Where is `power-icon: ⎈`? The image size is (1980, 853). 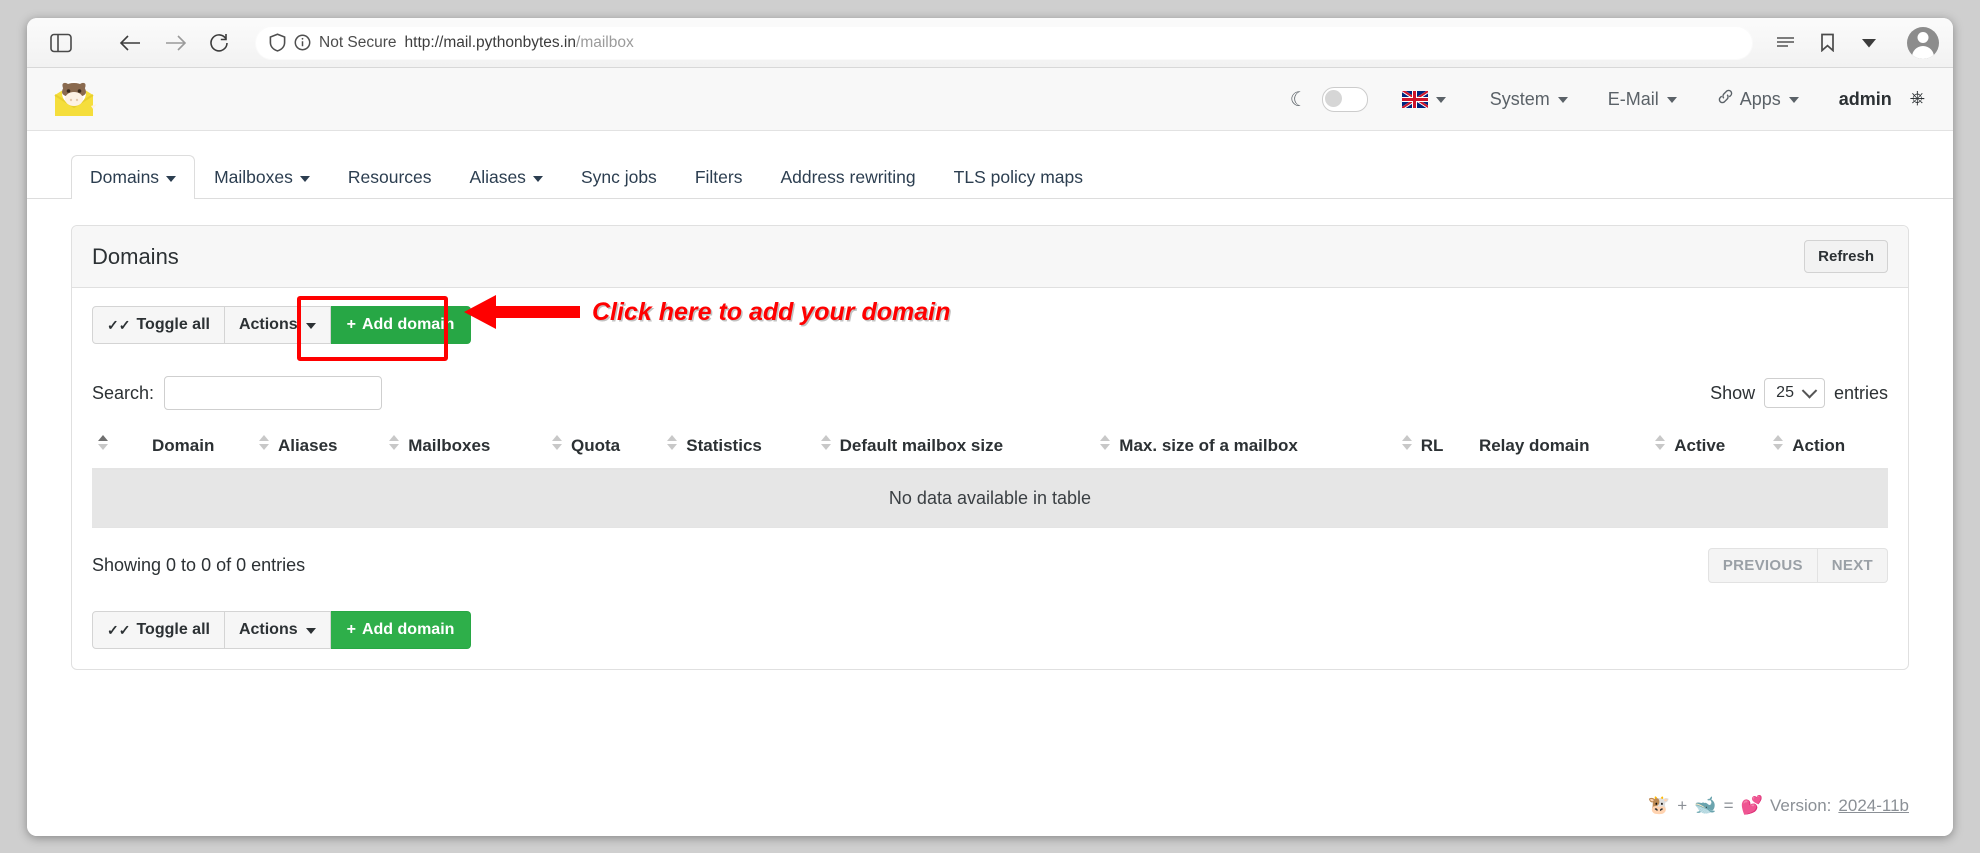 power-icon: ⎈ is located at coordinates (1917, 99).